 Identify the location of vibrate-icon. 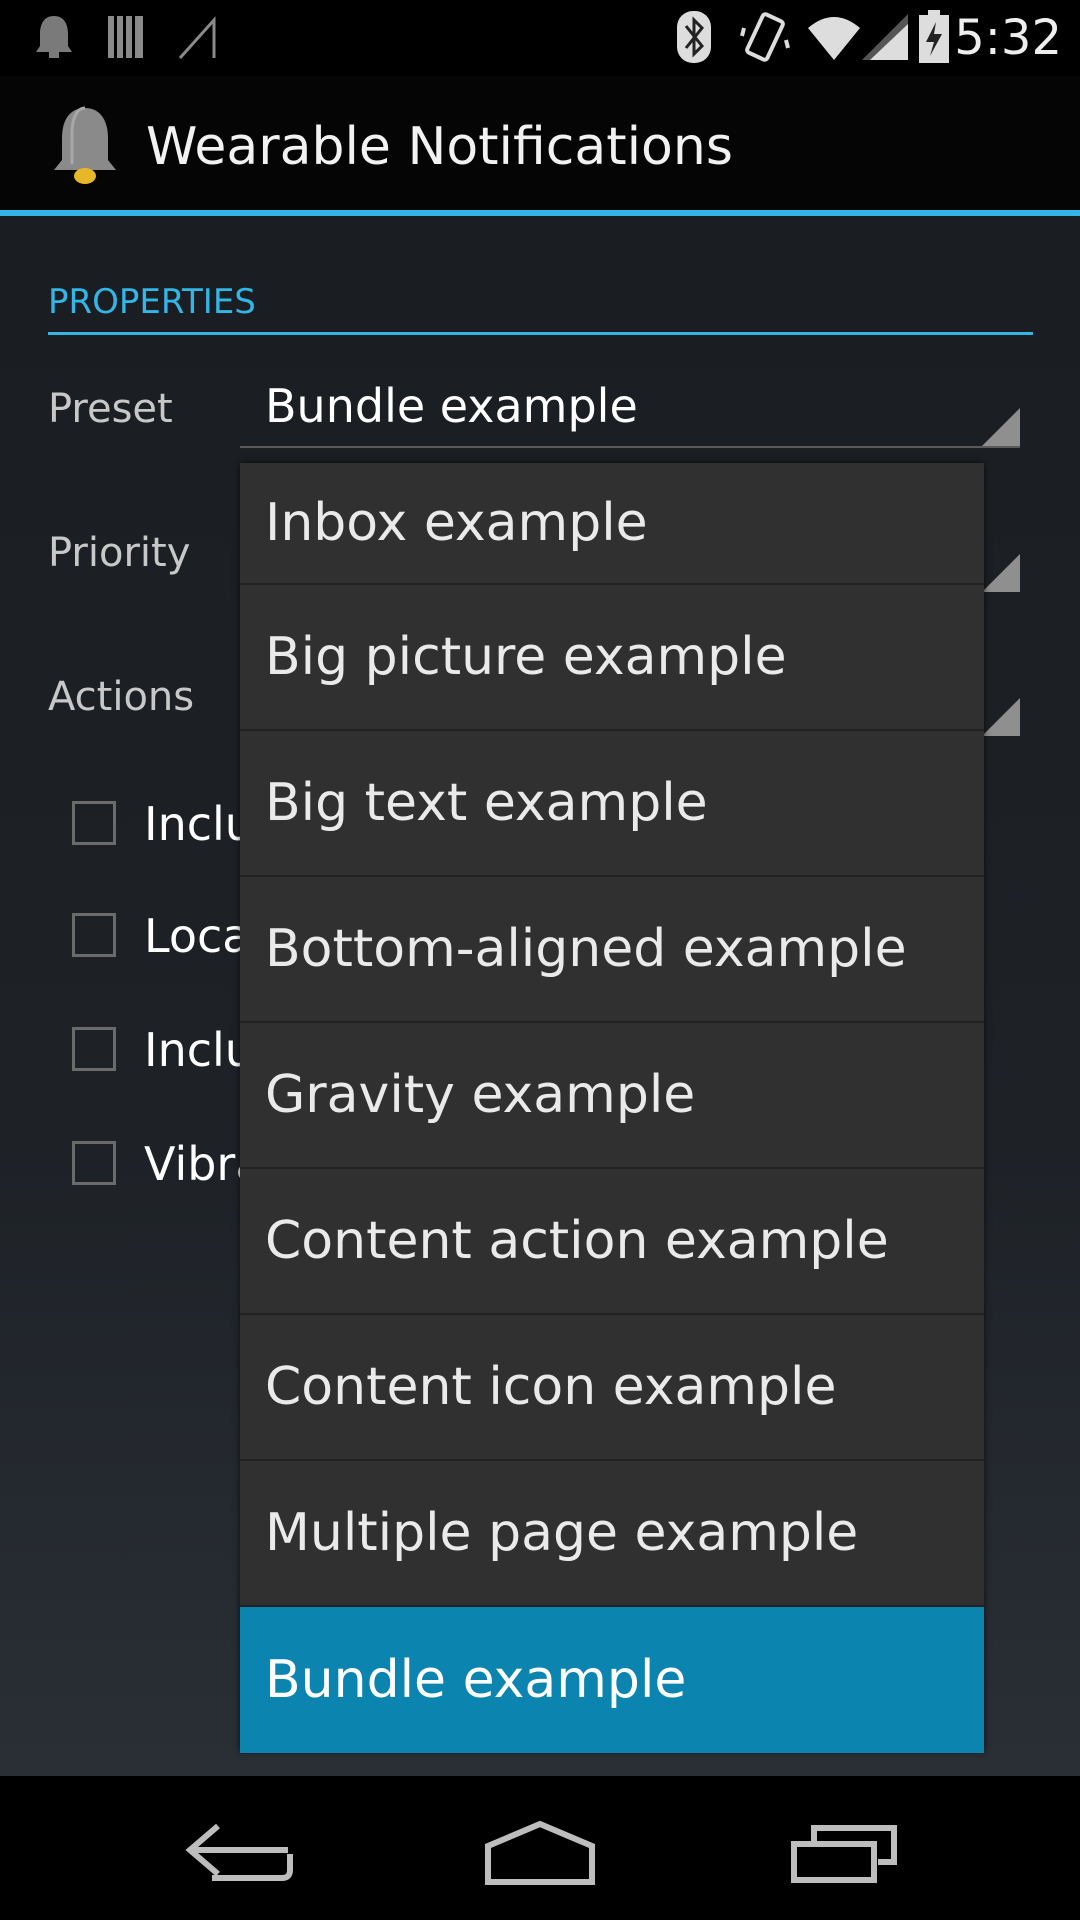
(765, 39).